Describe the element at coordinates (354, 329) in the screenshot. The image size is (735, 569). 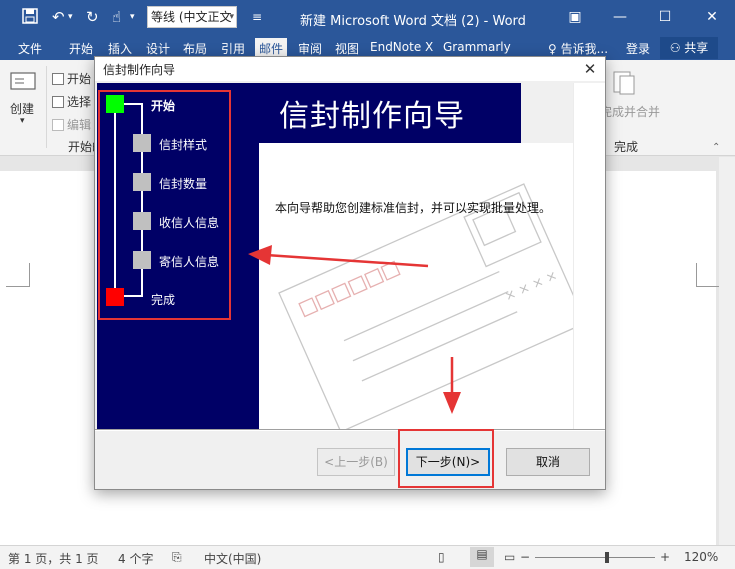
I see `annotation-arrows` at that location.